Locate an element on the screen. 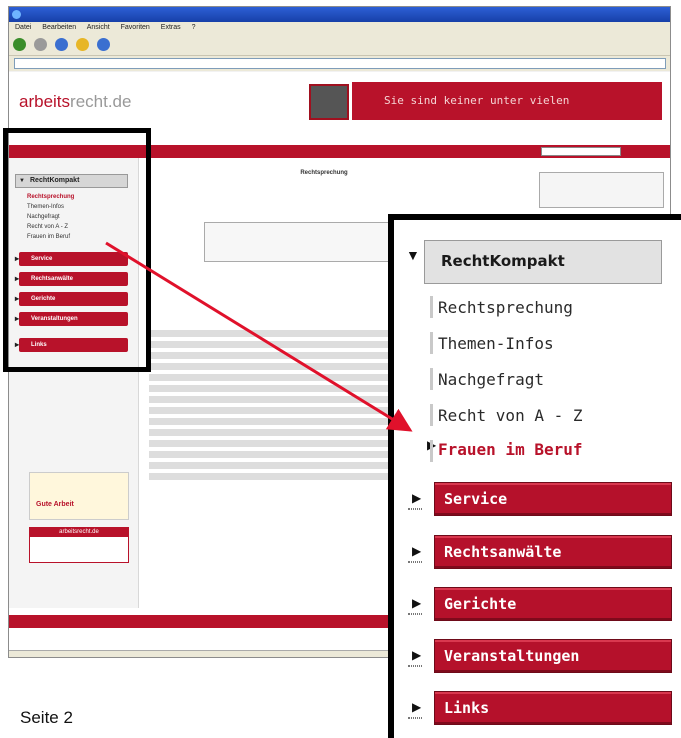 The width and height of the screenshot is (681, 738). menu-item: Favoriten is located at coordinates (135, 27).